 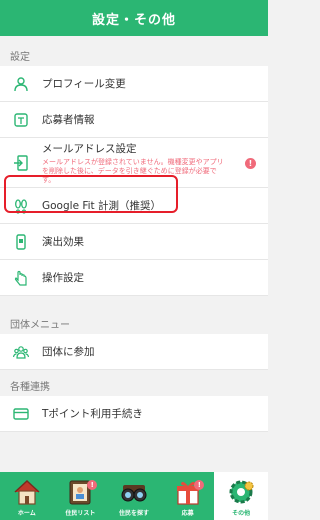 What do you see at coordinates (17, 84) in the screenshot?
I see `person-icon` at bounding box center [17, 84].